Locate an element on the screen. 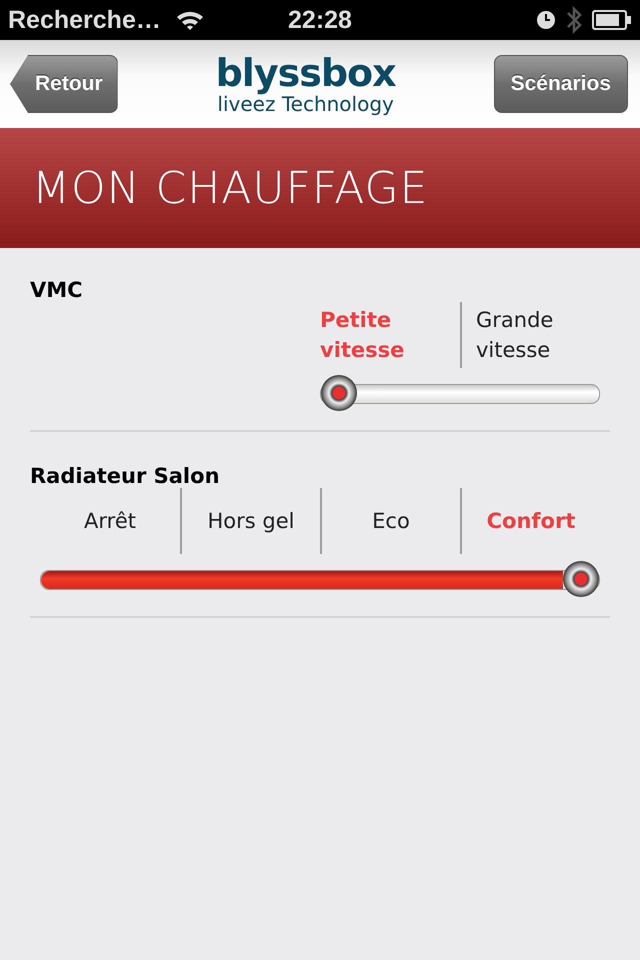  logo: blyssbox is located at coordinates (306, 73).